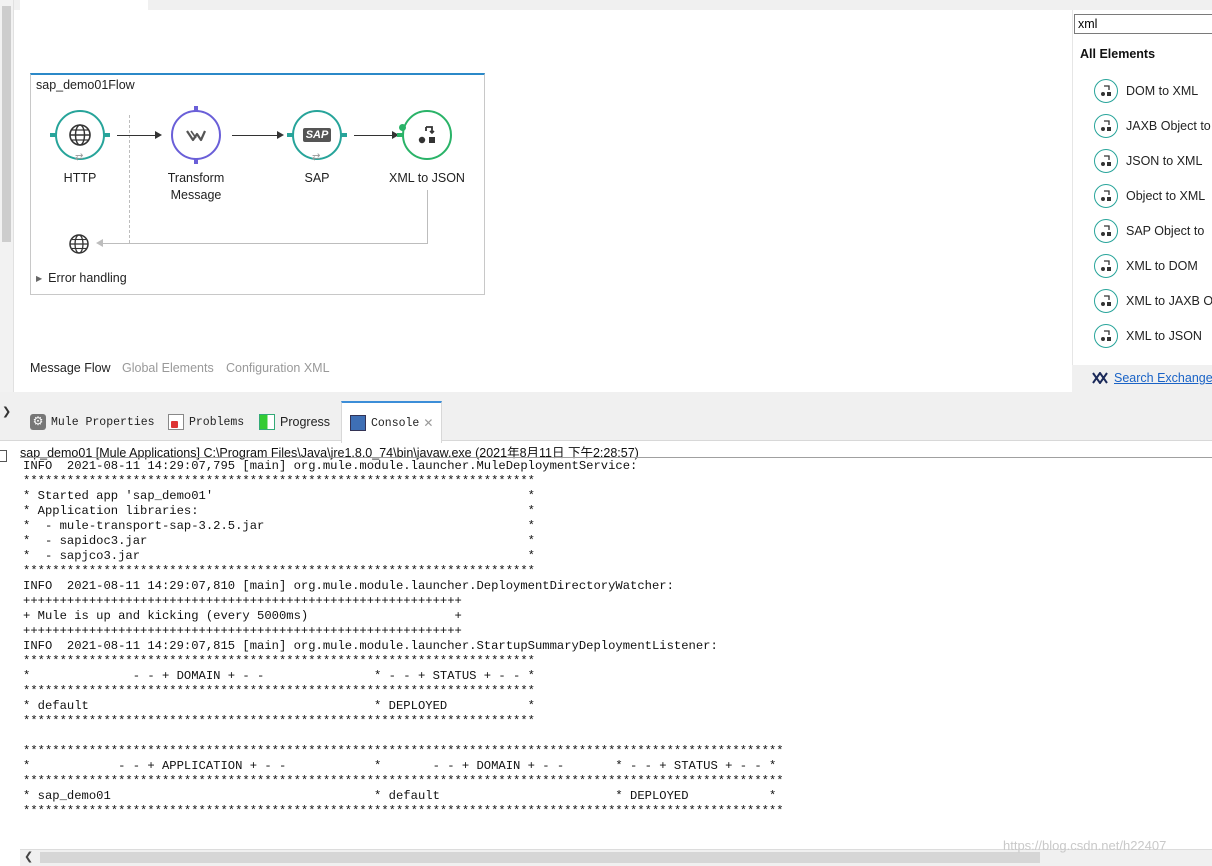 This screenshot has height=866, width=1212. I want to click on vertical-scrollbar-thumb, so click(6, 124).